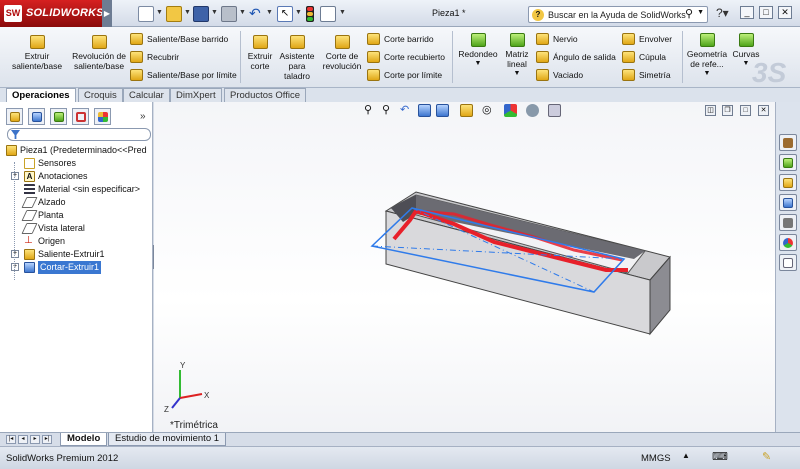 This screenshot has height=469, width=800. What do you see at coordinates (646, 75) in the screenshot?
I see `mirror-button: Simetría` at bounding box center [646, 75].